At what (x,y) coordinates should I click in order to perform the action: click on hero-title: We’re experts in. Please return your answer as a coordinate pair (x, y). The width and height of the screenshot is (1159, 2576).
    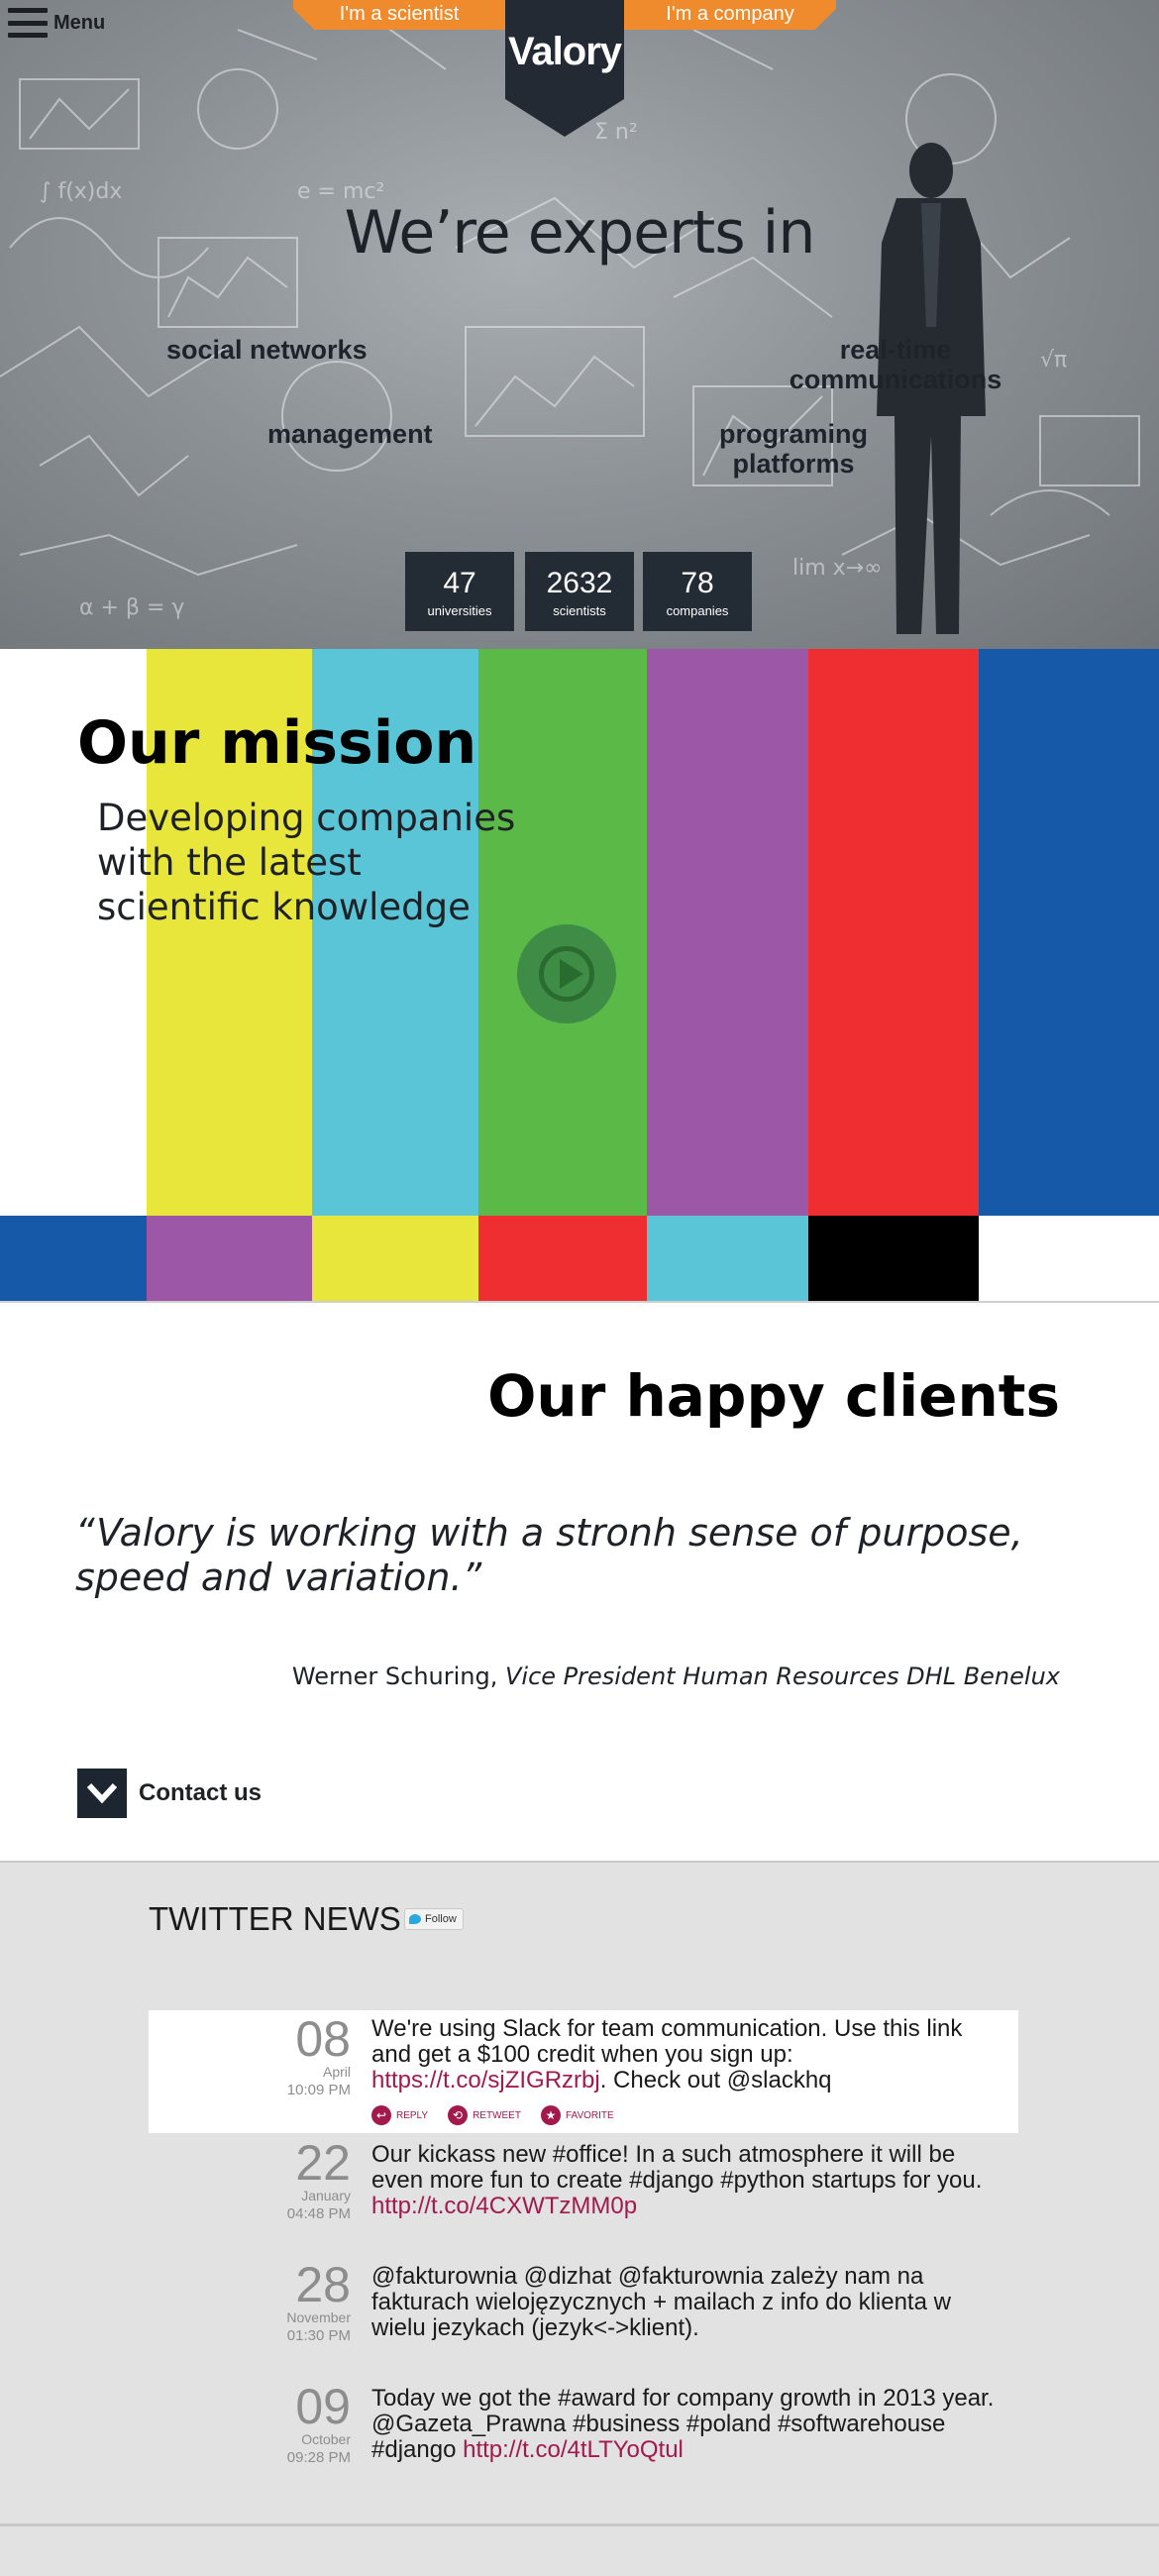
    Looking at the image, I should click on (580, 233).